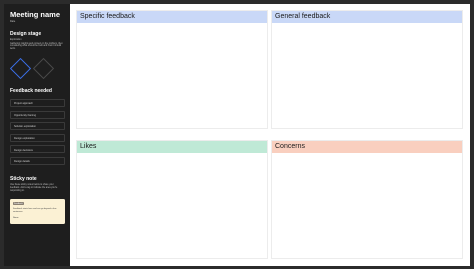 The image size is (474, 269). I want to click on specific-feedback-header: Specific feedback, so click(172, 17).